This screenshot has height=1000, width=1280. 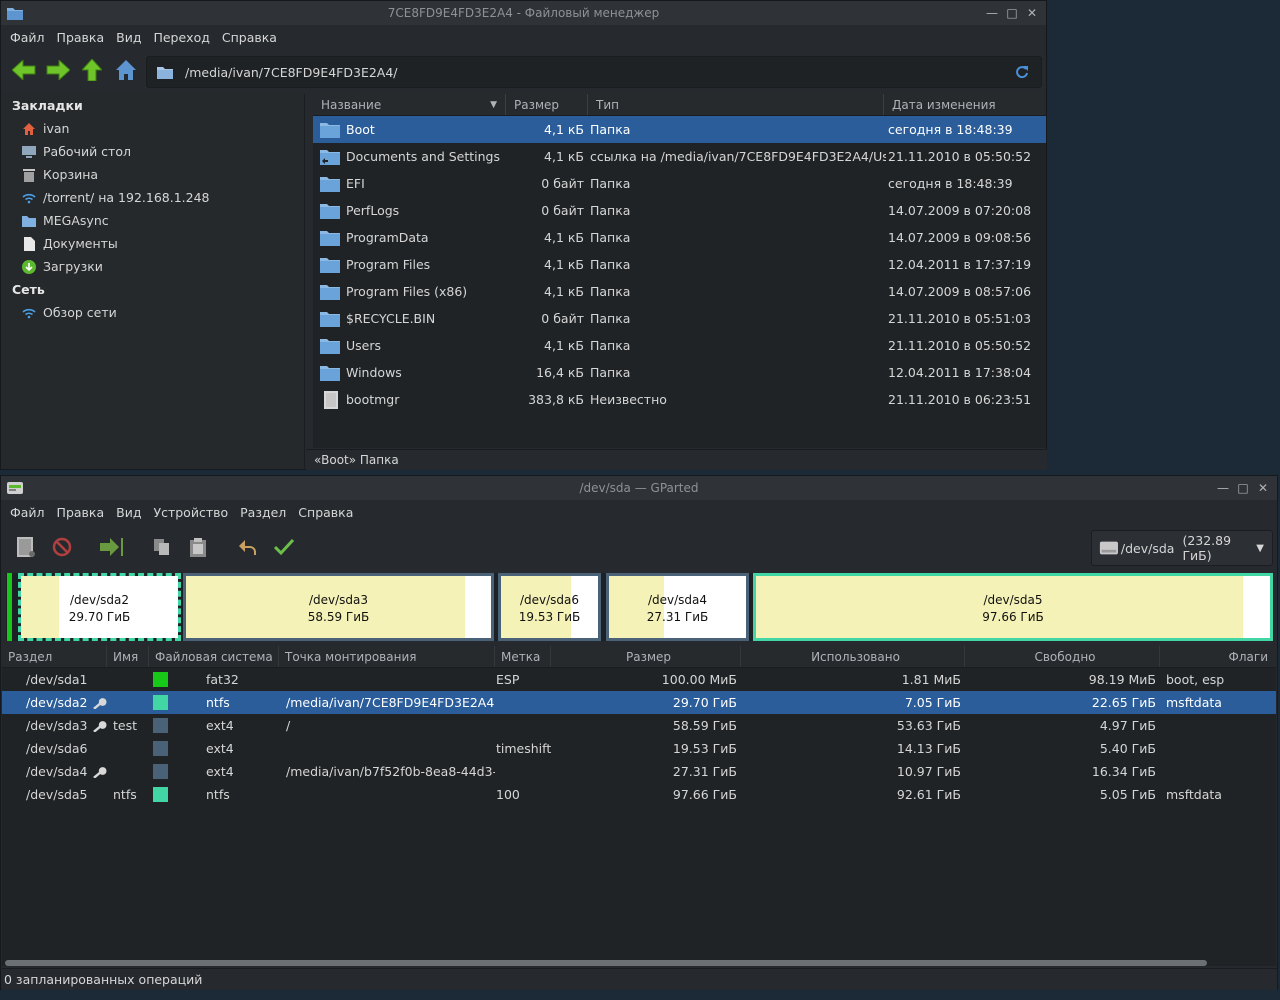 I want to click on menu-go: Переход, so click(x=181, y=37).